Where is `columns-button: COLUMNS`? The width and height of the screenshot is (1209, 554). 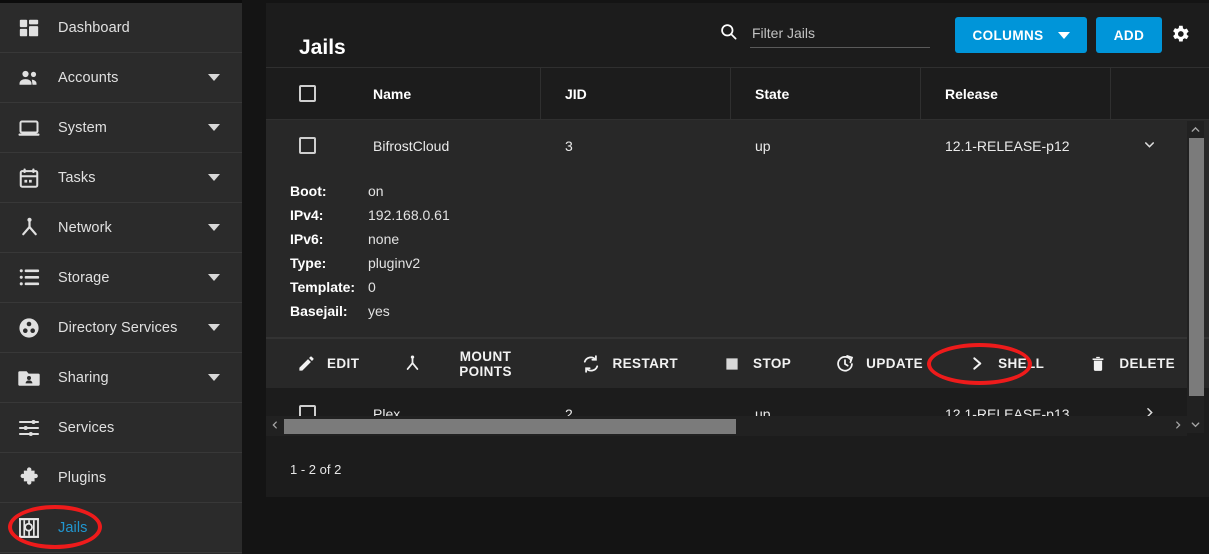
columns-button: COLUMNS is located at coordinates (1021, 35).